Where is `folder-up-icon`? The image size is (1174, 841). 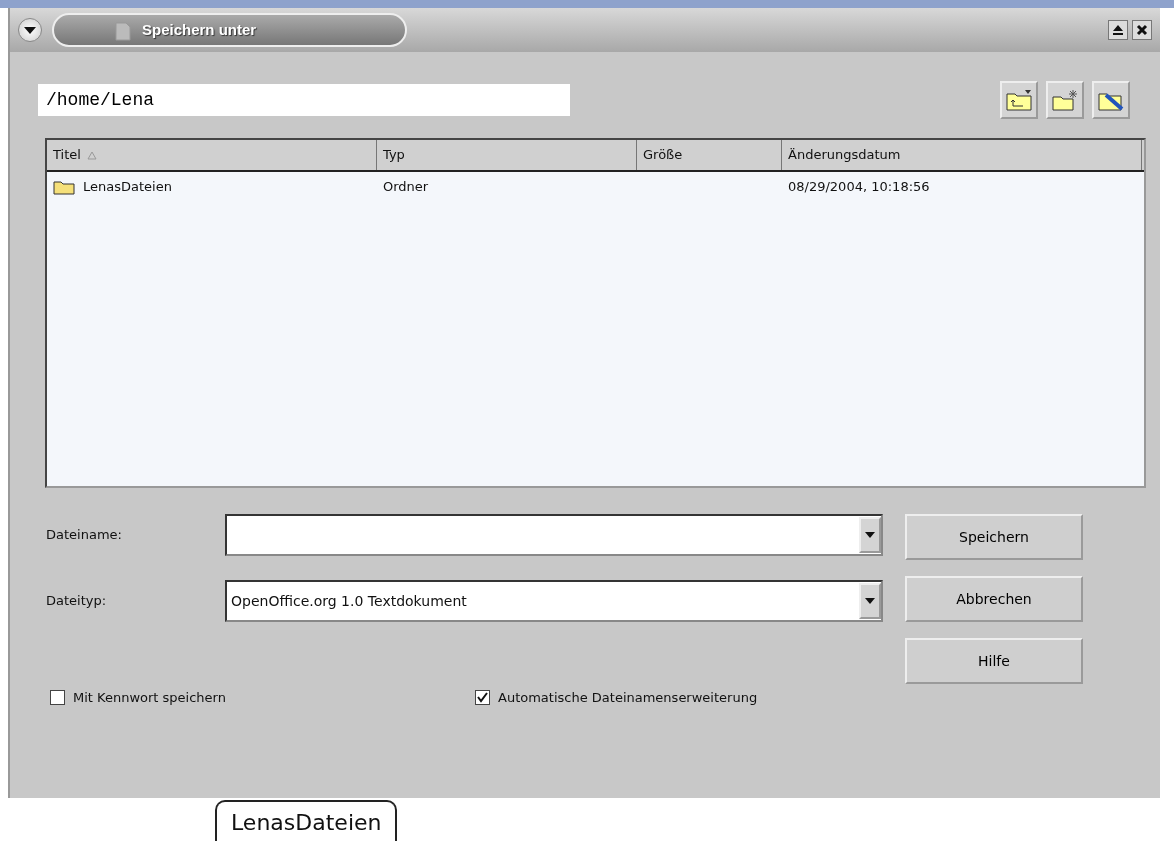
folder-up-icon is located at coordinates (1019, 100).